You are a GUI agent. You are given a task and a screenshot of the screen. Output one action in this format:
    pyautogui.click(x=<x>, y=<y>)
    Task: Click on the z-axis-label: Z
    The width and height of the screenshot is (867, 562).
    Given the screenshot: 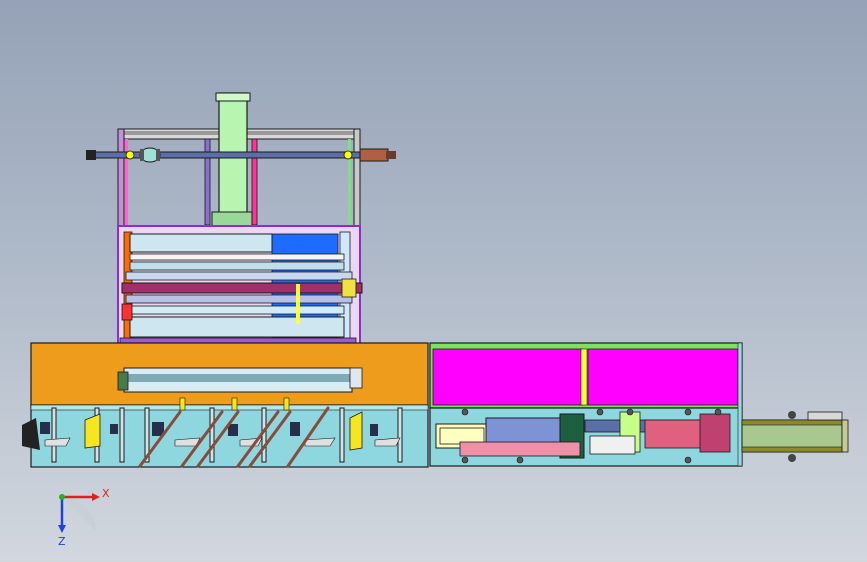 What is the action you would take?
    pyautogui.click(x=62, y=541)
    